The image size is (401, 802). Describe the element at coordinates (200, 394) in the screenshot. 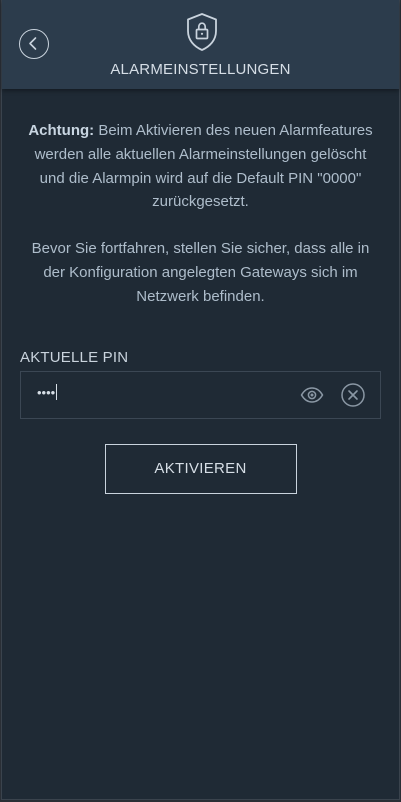

I see `current-pin-input: ••••` at that location.